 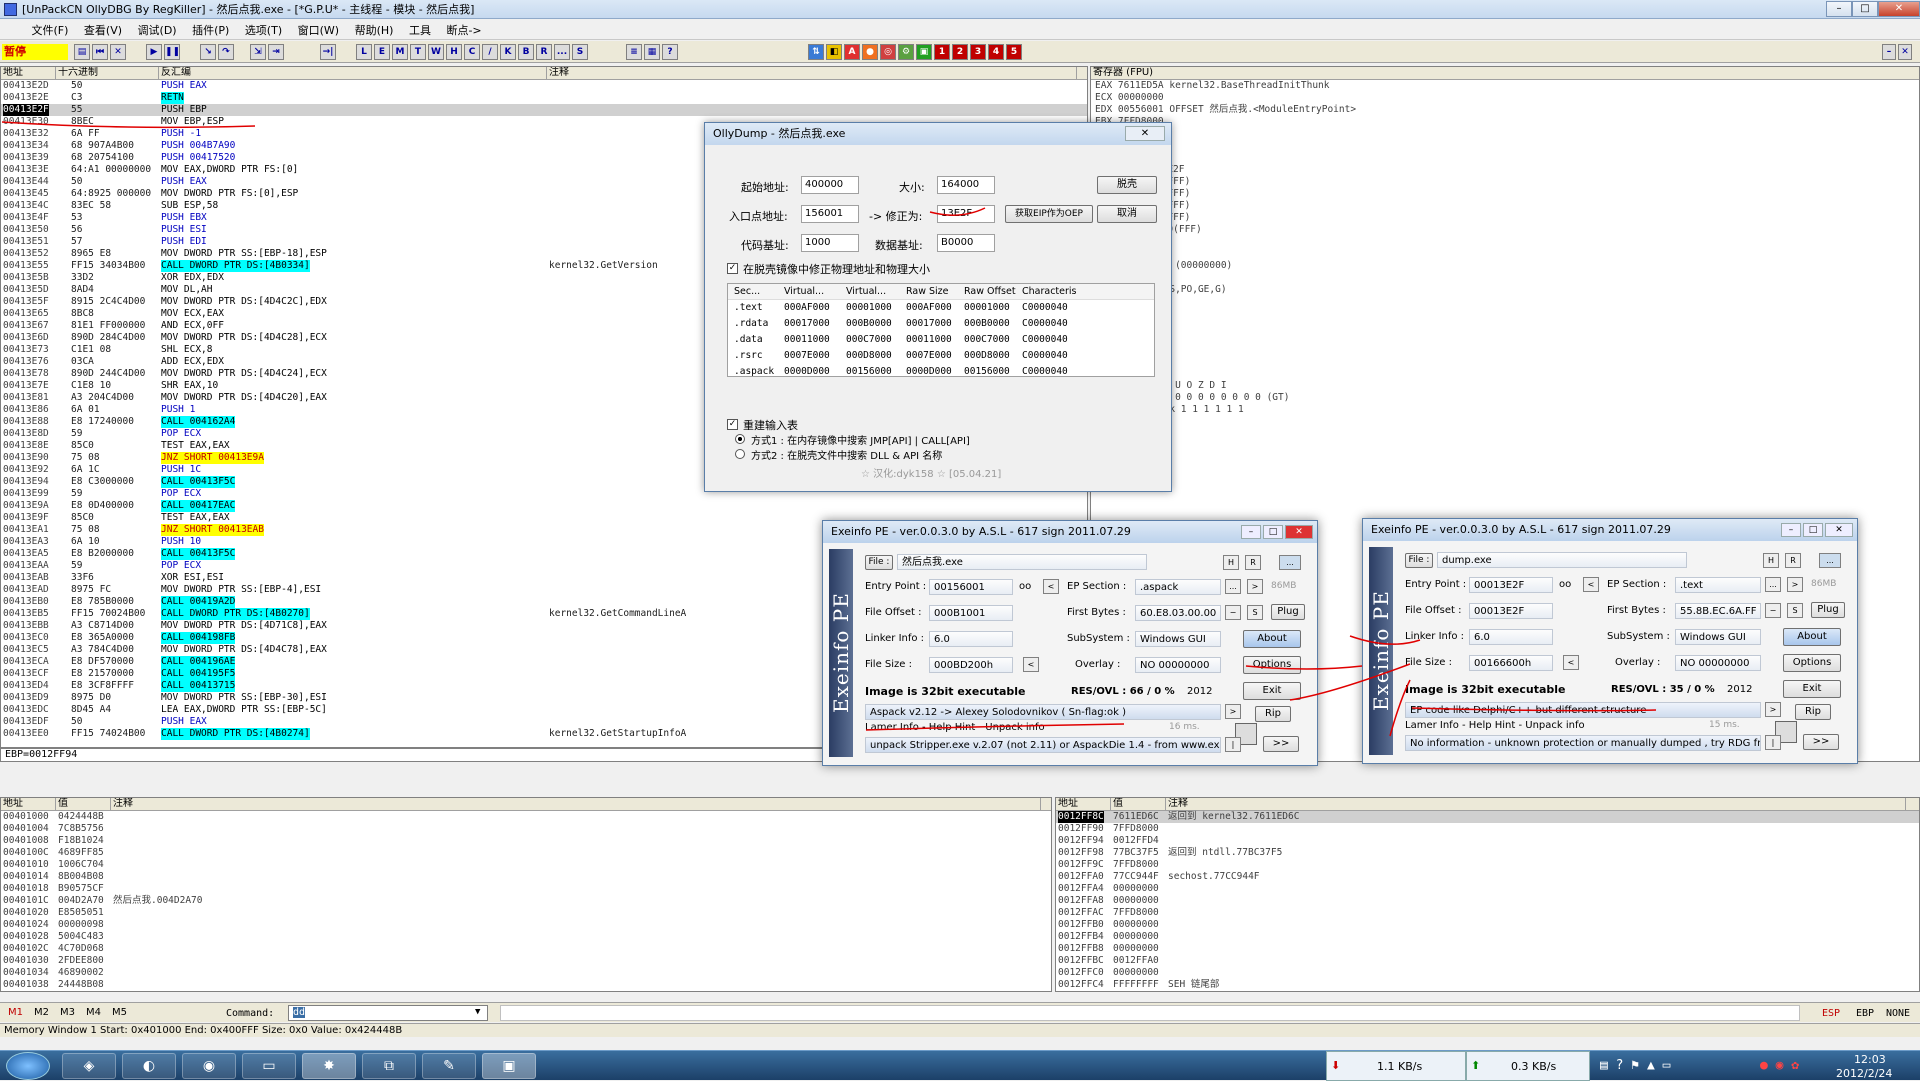 What do you see at coordinates (1487, 817) in the screenshot?
I see `stack-row: 0012FF8C 7611ED6C 返回到 kernel32.7611ED6C` at bounding box center [1487, 817].